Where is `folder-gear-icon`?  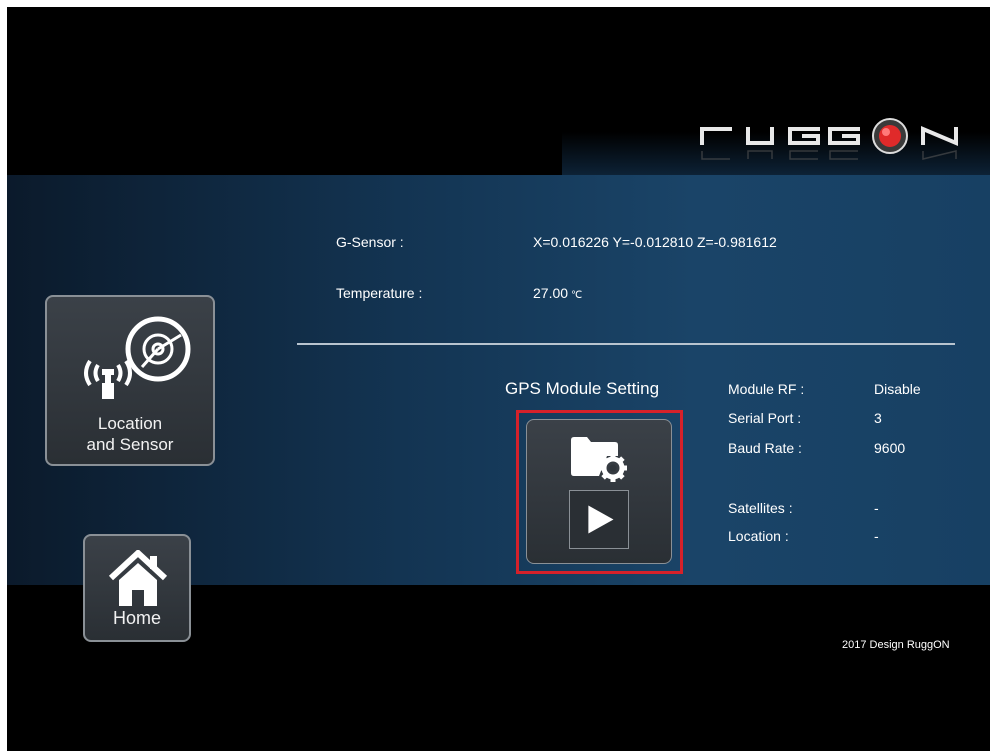 folder-gear-icon is located at coordinates (599, 459).